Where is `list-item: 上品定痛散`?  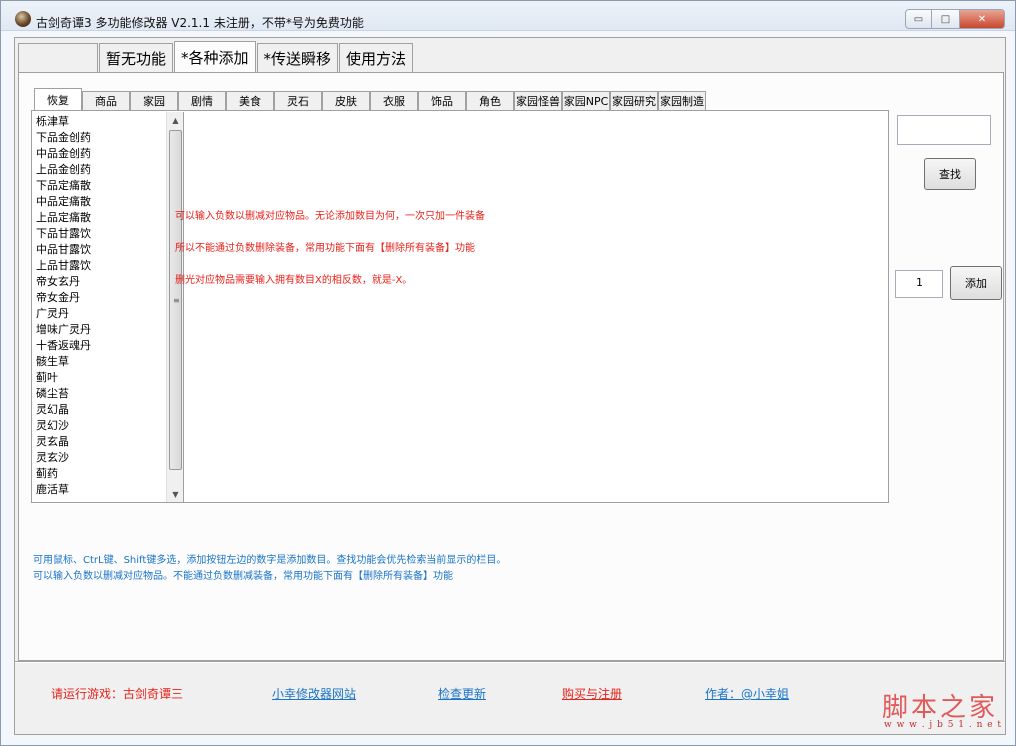 list-item: 上品定痛散 is located at coordinates (101, 218).